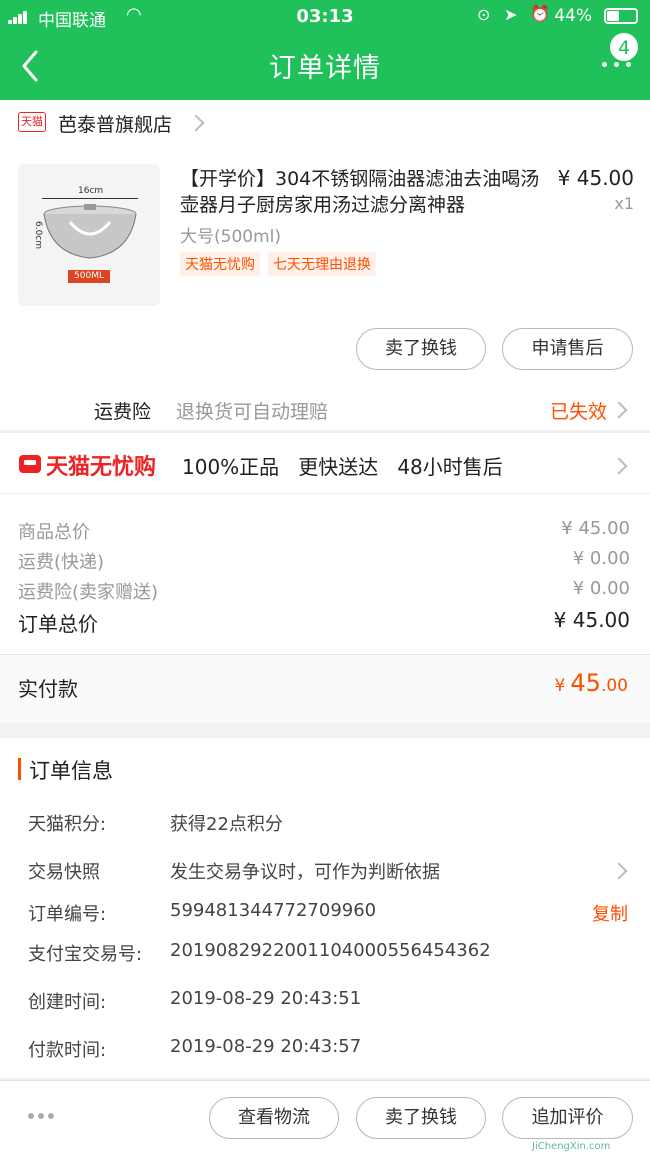 The height and width of the screenshot is (1156, 650). Describe the element at coordinates (595, 178) in the screenshot. I see `product-price: ¥ 45.00` at that location.